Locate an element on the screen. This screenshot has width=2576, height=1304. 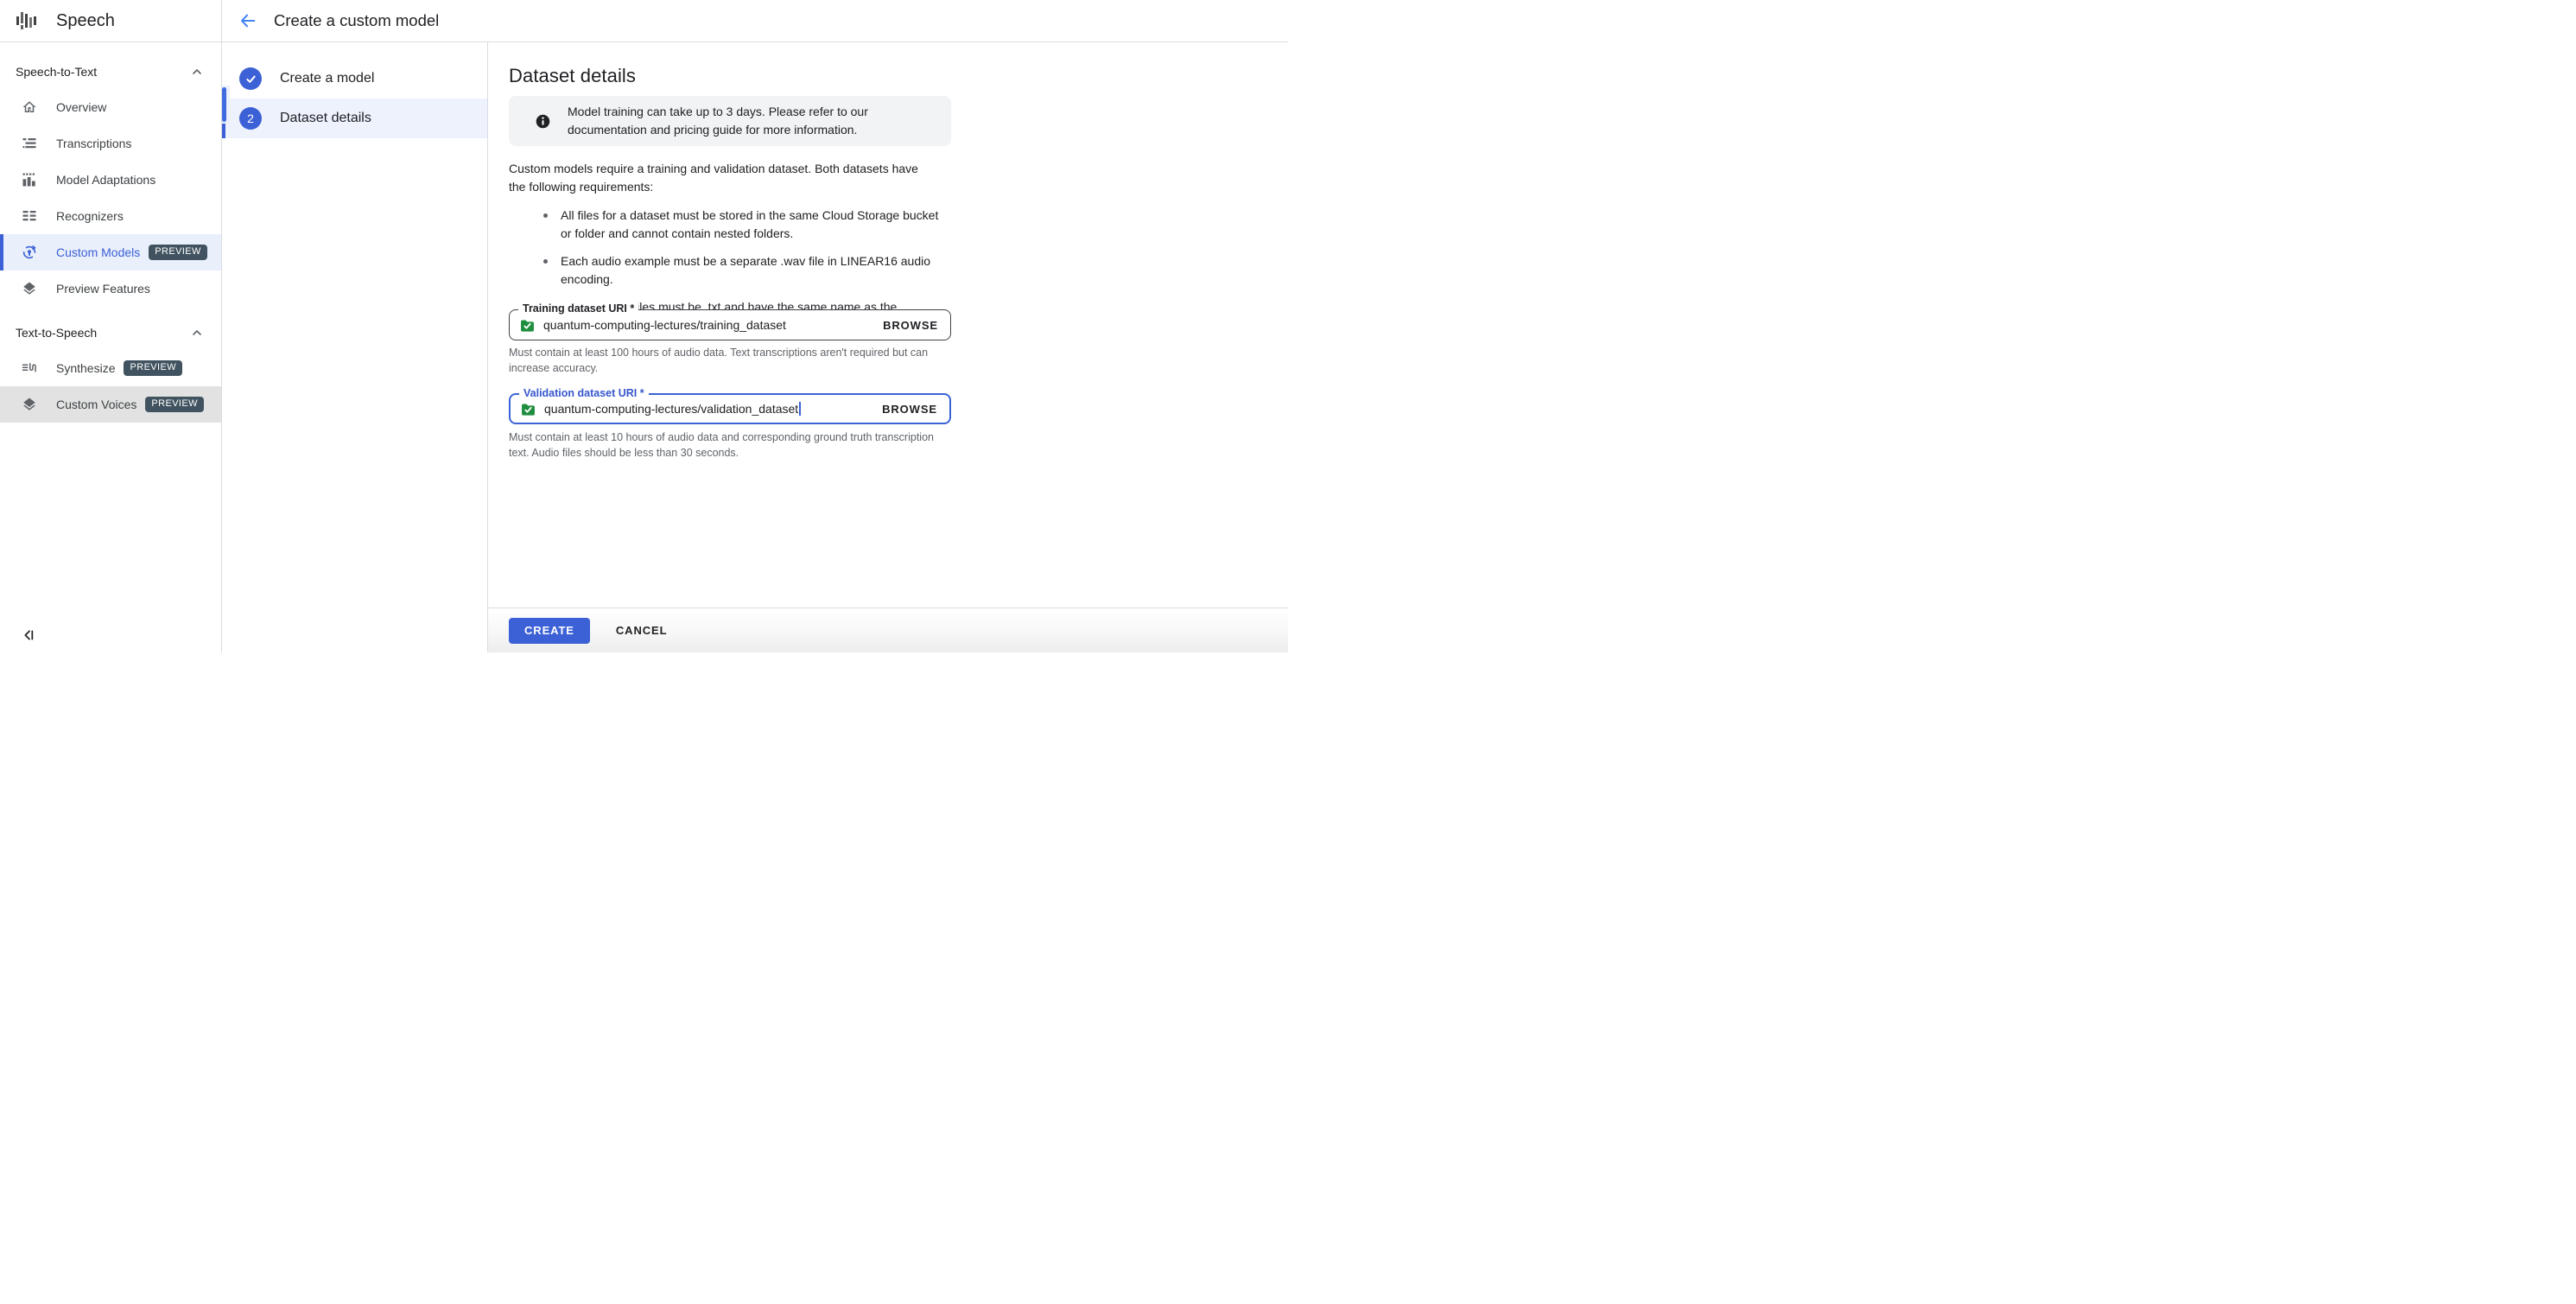
collapse-sidebar-button is located at coordinates (29, 635).